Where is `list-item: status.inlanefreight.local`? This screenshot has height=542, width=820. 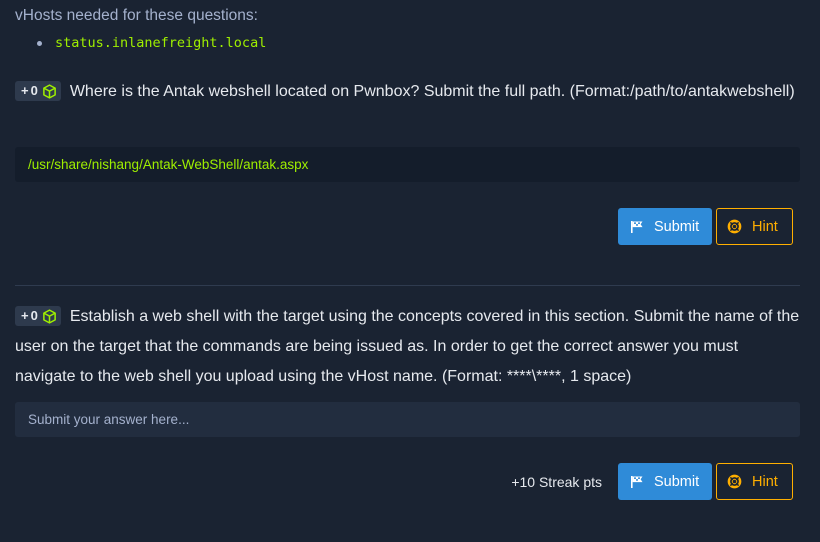 list-item: status.inlanefreight.local is located at coordinates (151, 43).